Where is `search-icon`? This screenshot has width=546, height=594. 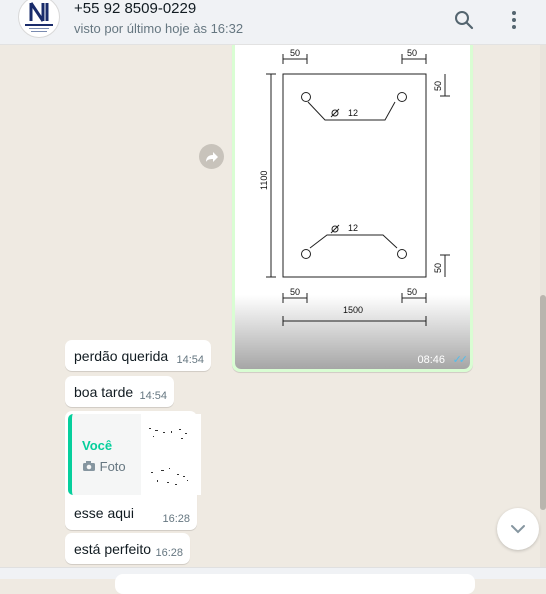
search-icon is located at coordinates (464, 20).